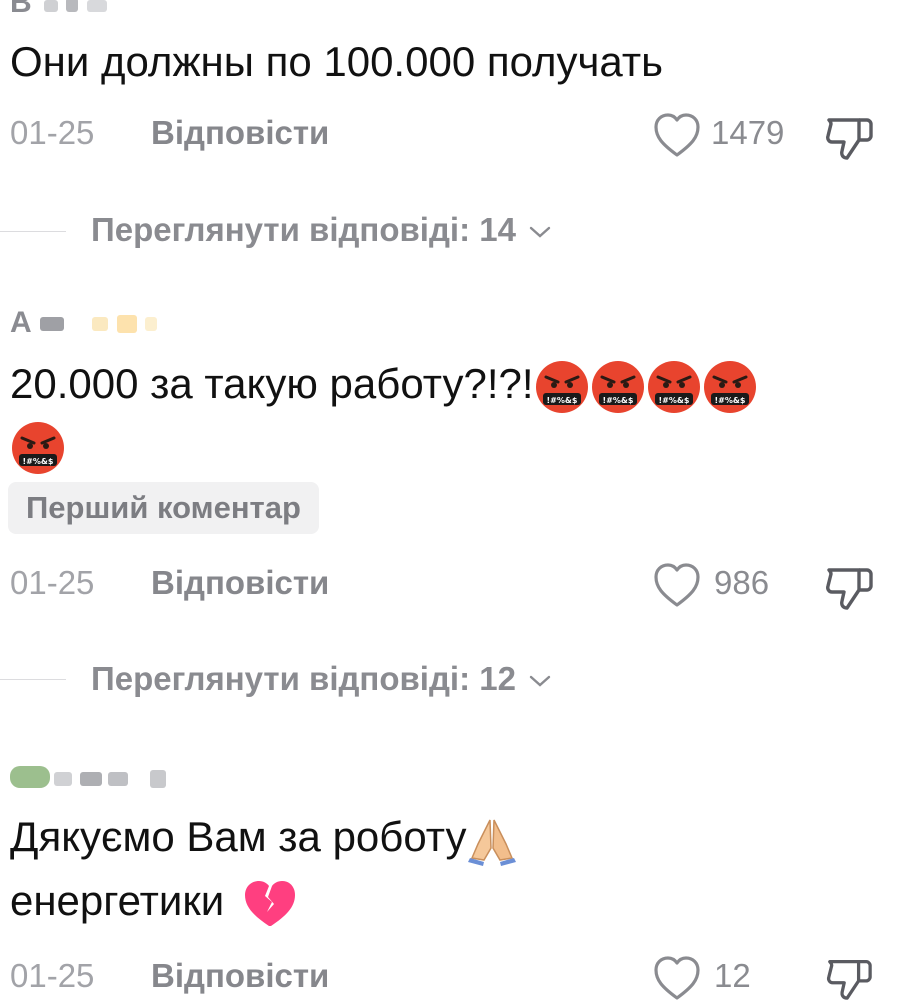  I want to click on username: В, so click(58, 10).